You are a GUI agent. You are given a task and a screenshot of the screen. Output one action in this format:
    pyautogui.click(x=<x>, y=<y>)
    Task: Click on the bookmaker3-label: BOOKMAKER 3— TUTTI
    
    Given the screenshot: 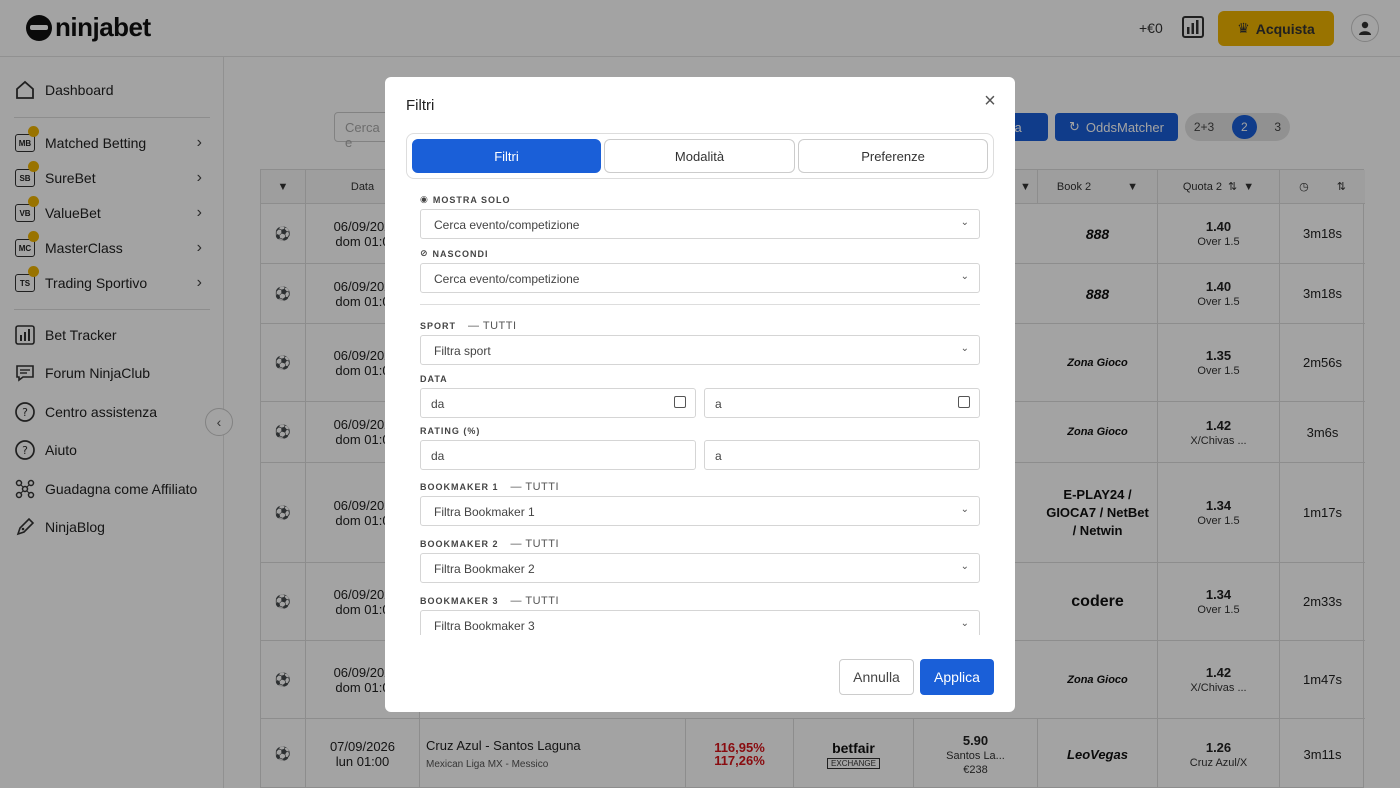 What is the action you would take?
    pyautogui.click(x=490, y=601)
    